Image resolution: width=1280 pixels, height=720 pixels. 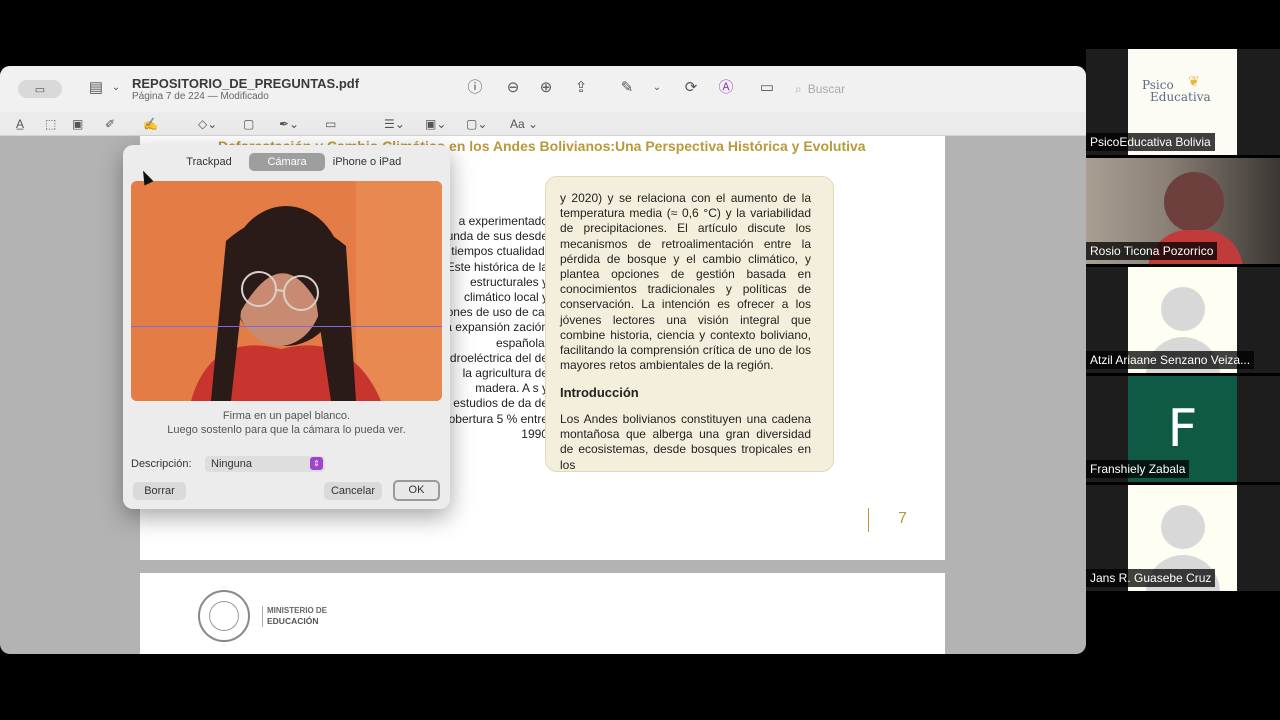 I want to click on ministry-line1: MINISTERIO DE, so click(x=297, y=610).